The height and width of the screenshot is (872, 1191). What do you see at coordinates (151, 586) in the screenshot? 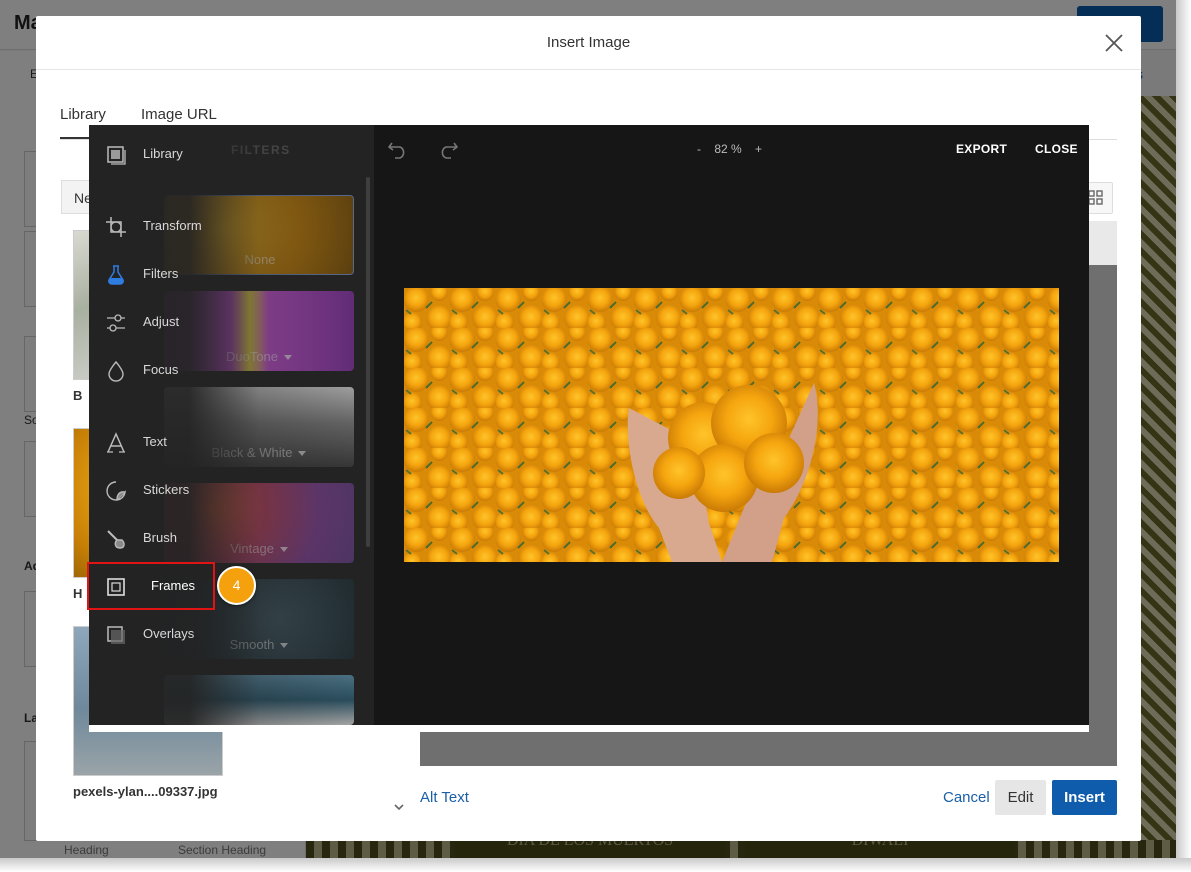
I see `frames-highlight-box` at bounding box center [151, 586].